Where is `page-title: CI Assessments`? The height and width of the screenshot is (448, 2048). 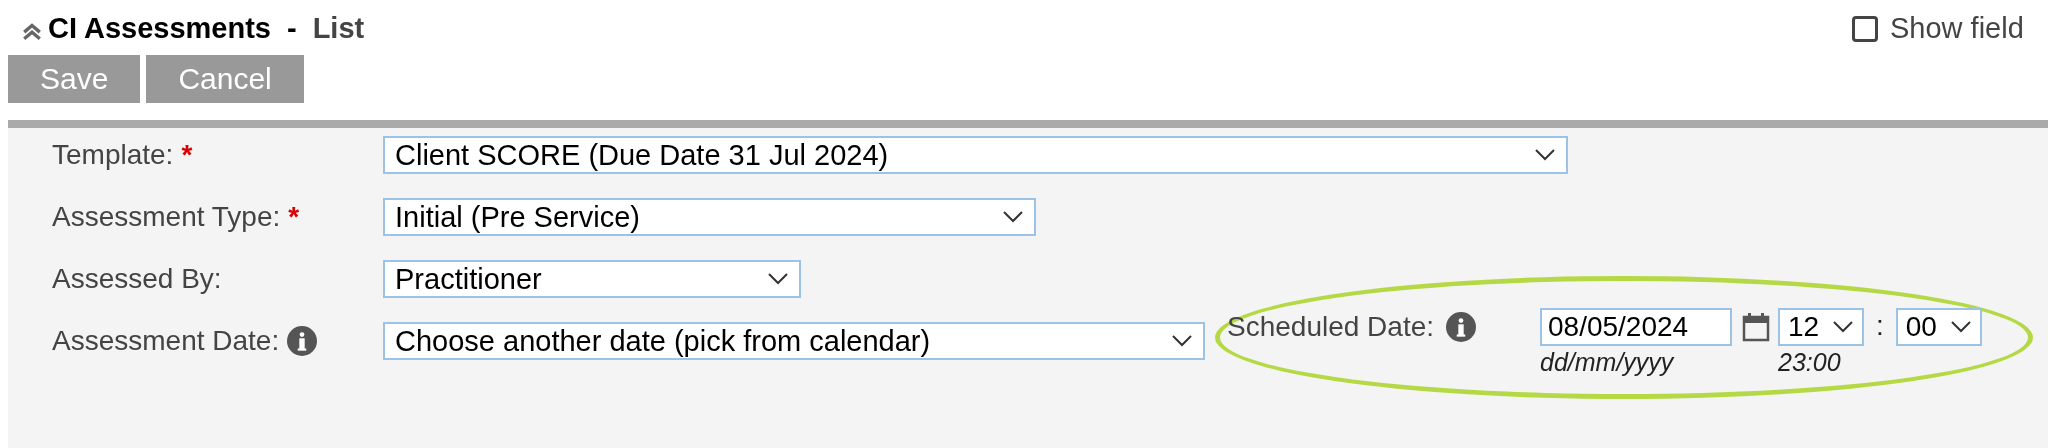
page-title: CI Assessments is located at coordinates (159, 28).